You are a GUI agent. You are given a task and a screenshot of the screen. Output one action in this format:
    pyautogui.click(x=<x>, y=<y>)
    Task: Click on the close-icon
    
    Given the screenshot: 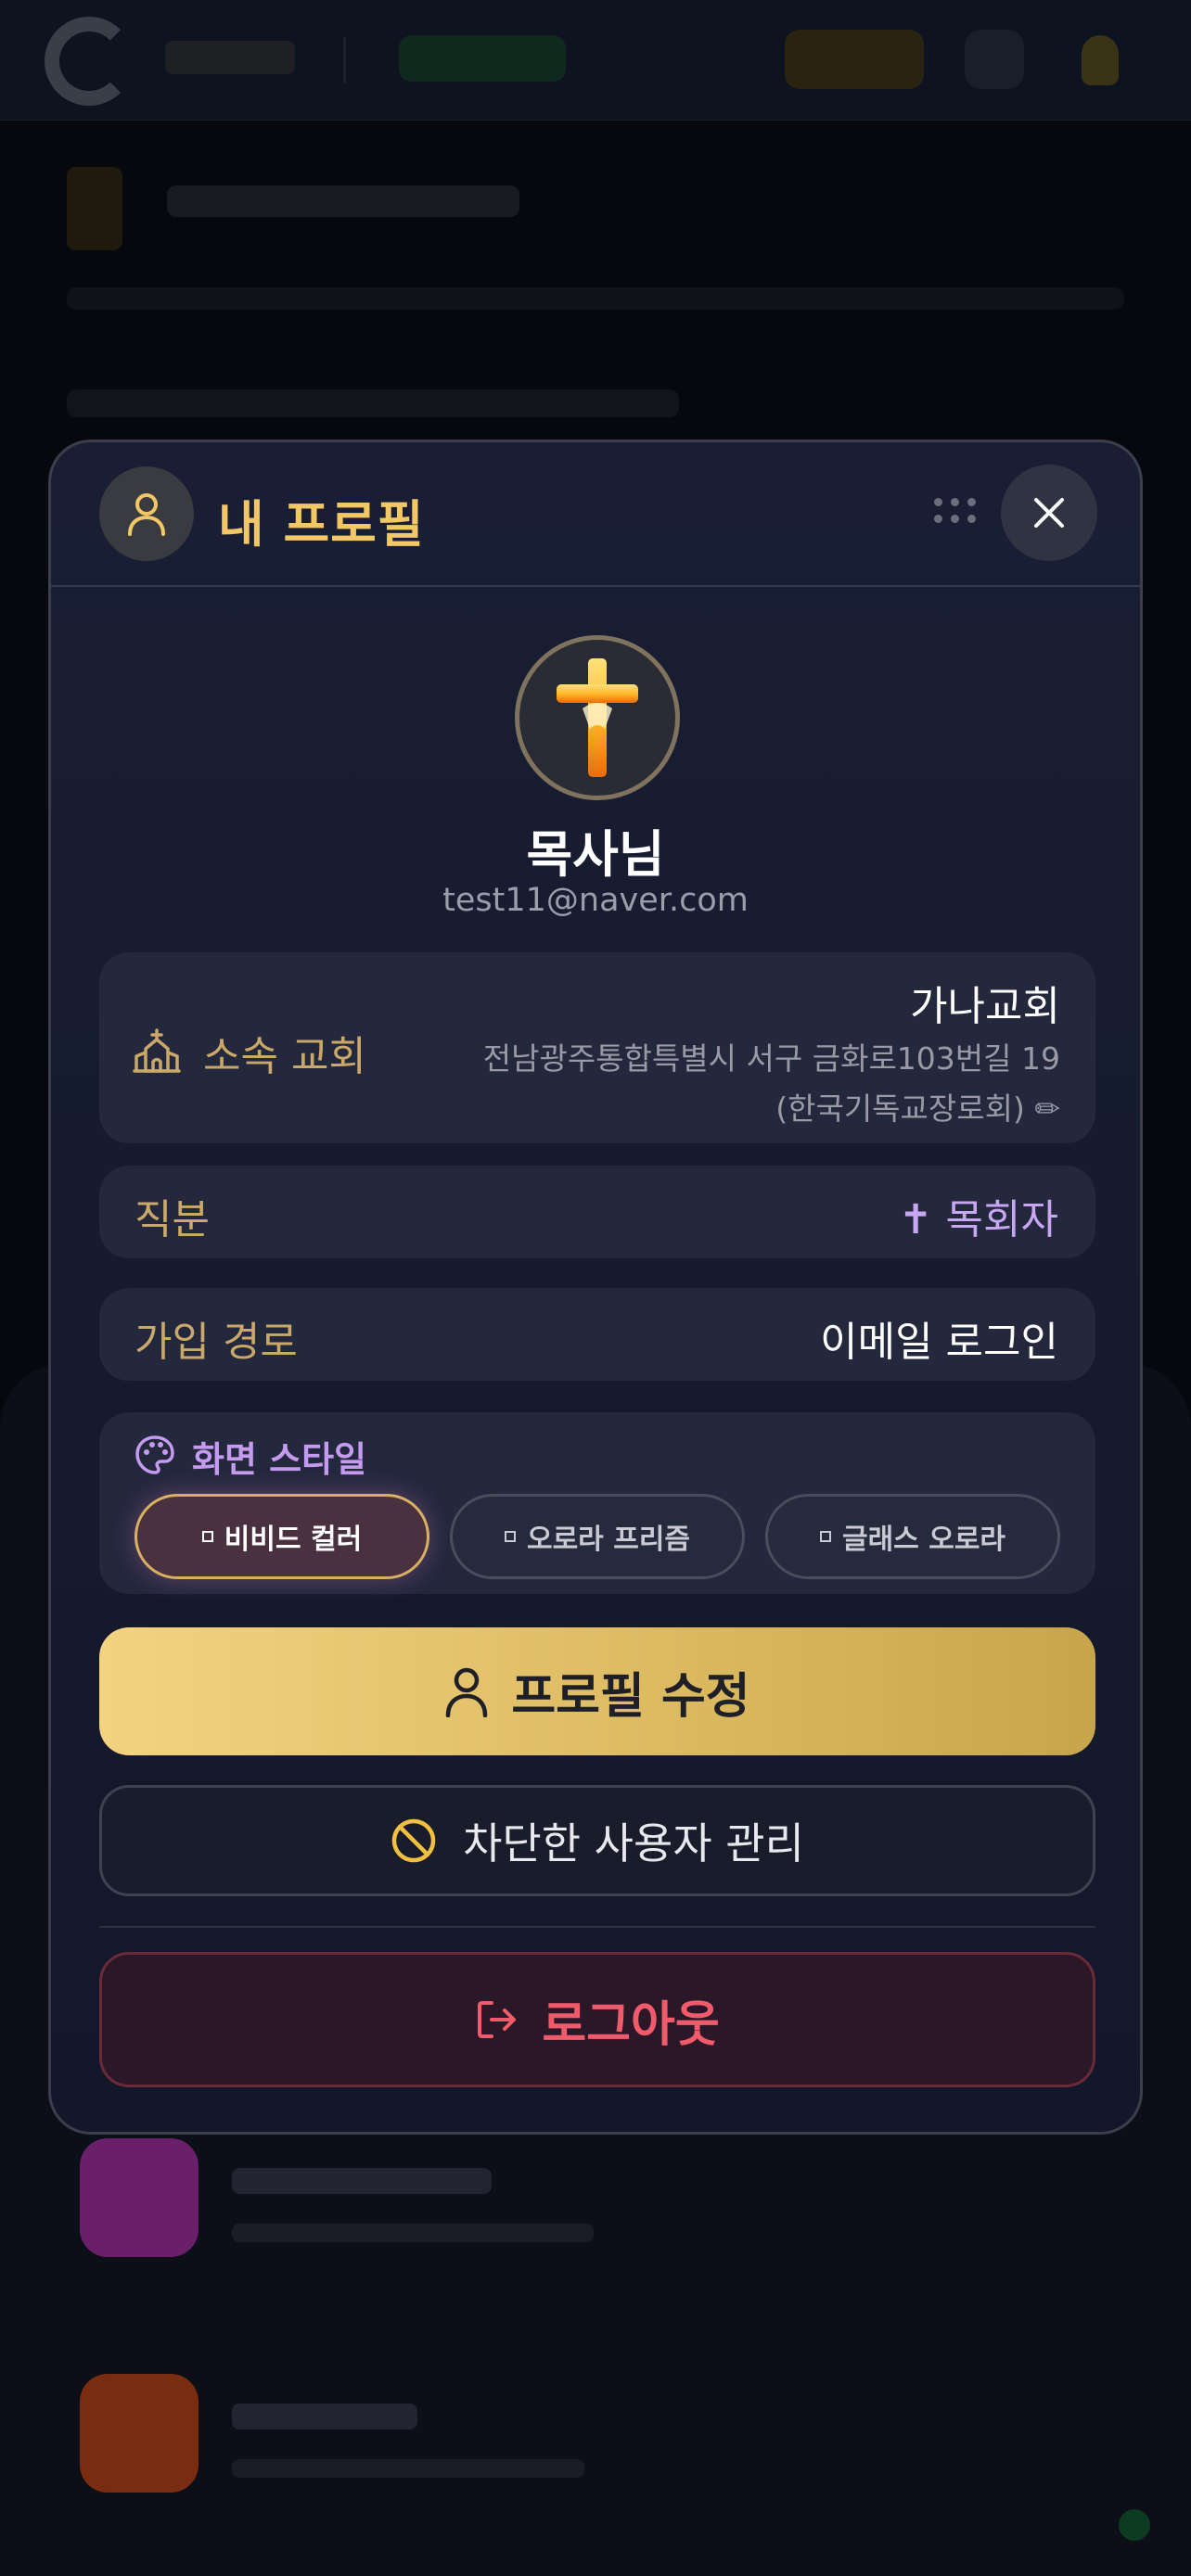 What is the action you would take?
    pyautogui.click(x=1049, y=513)
    